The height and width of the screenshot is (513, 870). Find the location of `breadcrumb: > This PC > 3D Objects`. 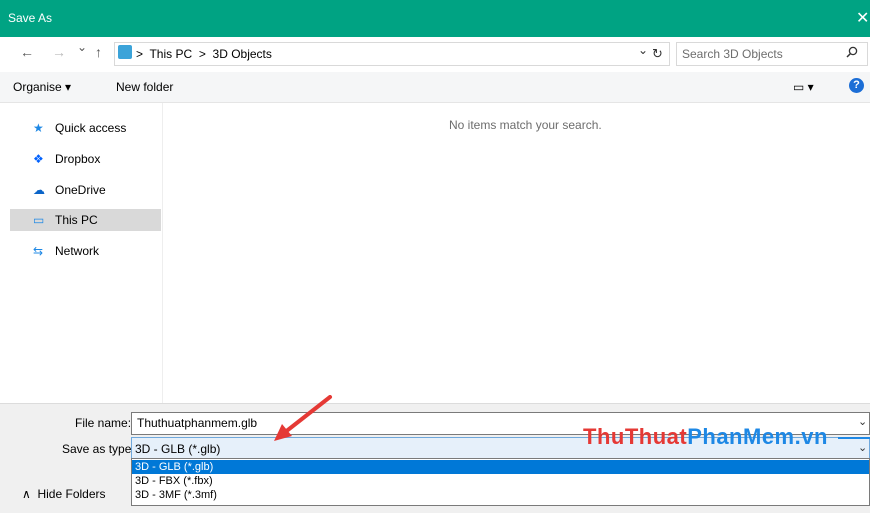

breadcrumb: > This PC > 3D Objects is located at coordinates (204, 54).